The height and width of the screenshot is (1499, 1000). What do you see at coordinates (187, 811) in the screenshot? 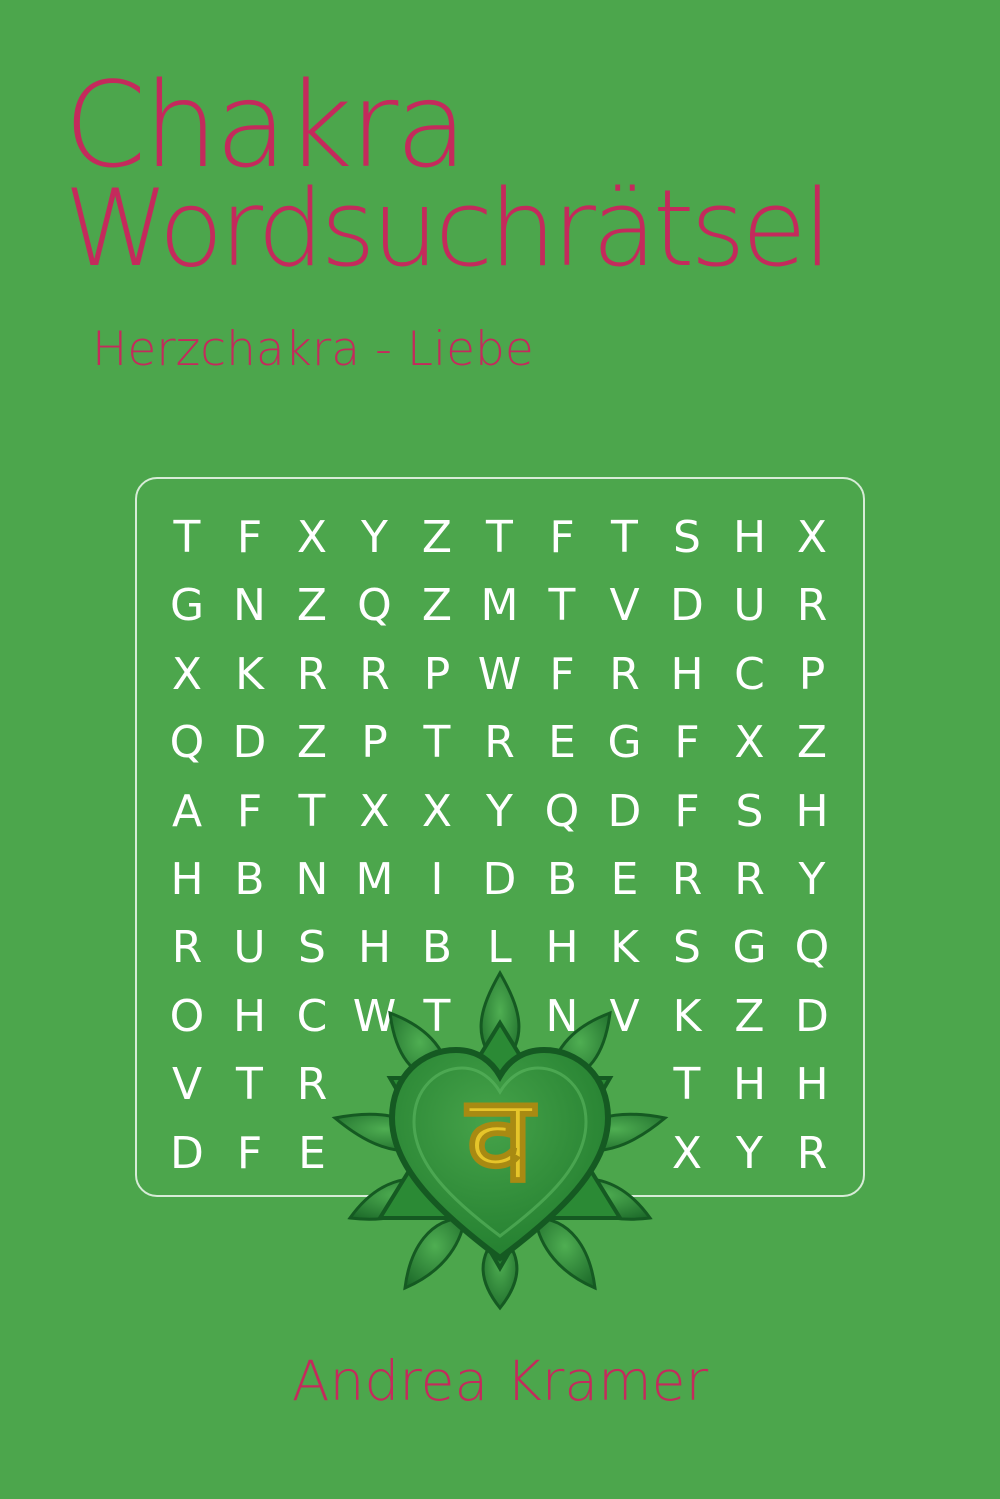
I see `grid-letter: A` at bounding box center [187, 811].